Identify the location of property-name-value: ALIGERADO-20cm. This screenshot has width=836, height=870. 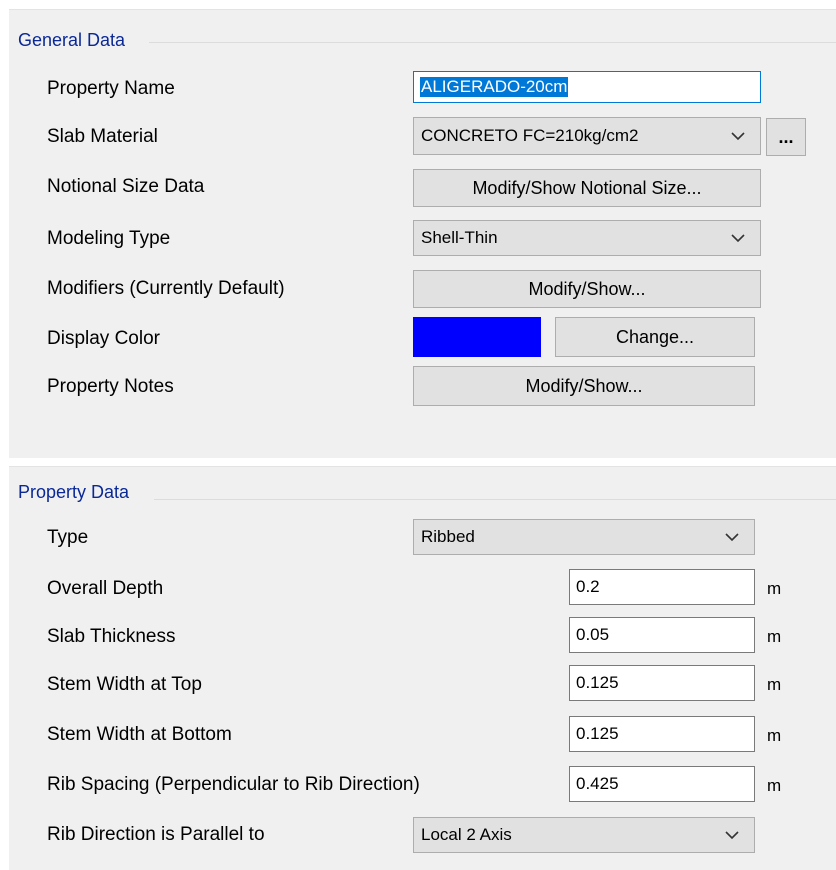
(494, 87).